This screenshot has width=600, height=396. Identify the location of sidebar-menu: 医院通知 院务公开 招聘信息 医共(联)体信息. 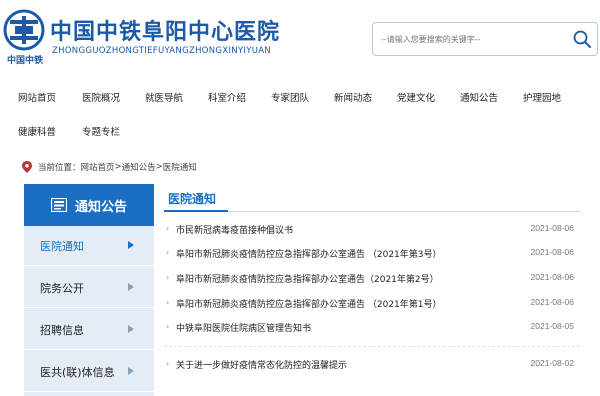
(89, 311).